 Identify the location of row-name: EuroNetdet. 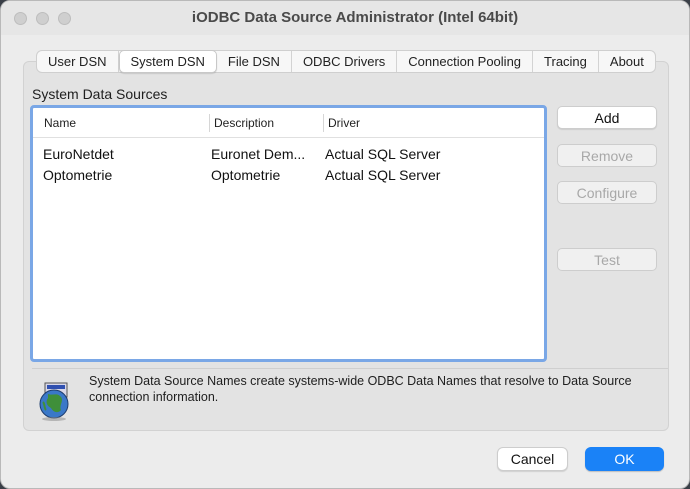
(78, 154).